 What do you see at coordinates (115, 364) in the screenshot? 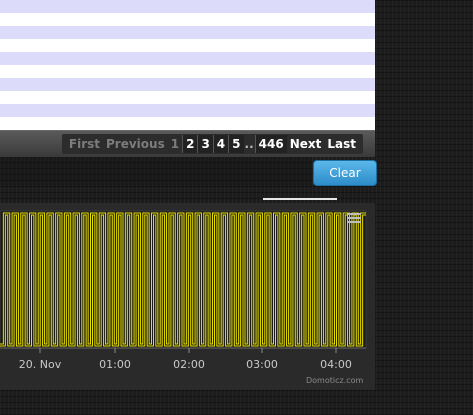
I see `x-tick-label: 01:00` at bounding box center [115, 364].